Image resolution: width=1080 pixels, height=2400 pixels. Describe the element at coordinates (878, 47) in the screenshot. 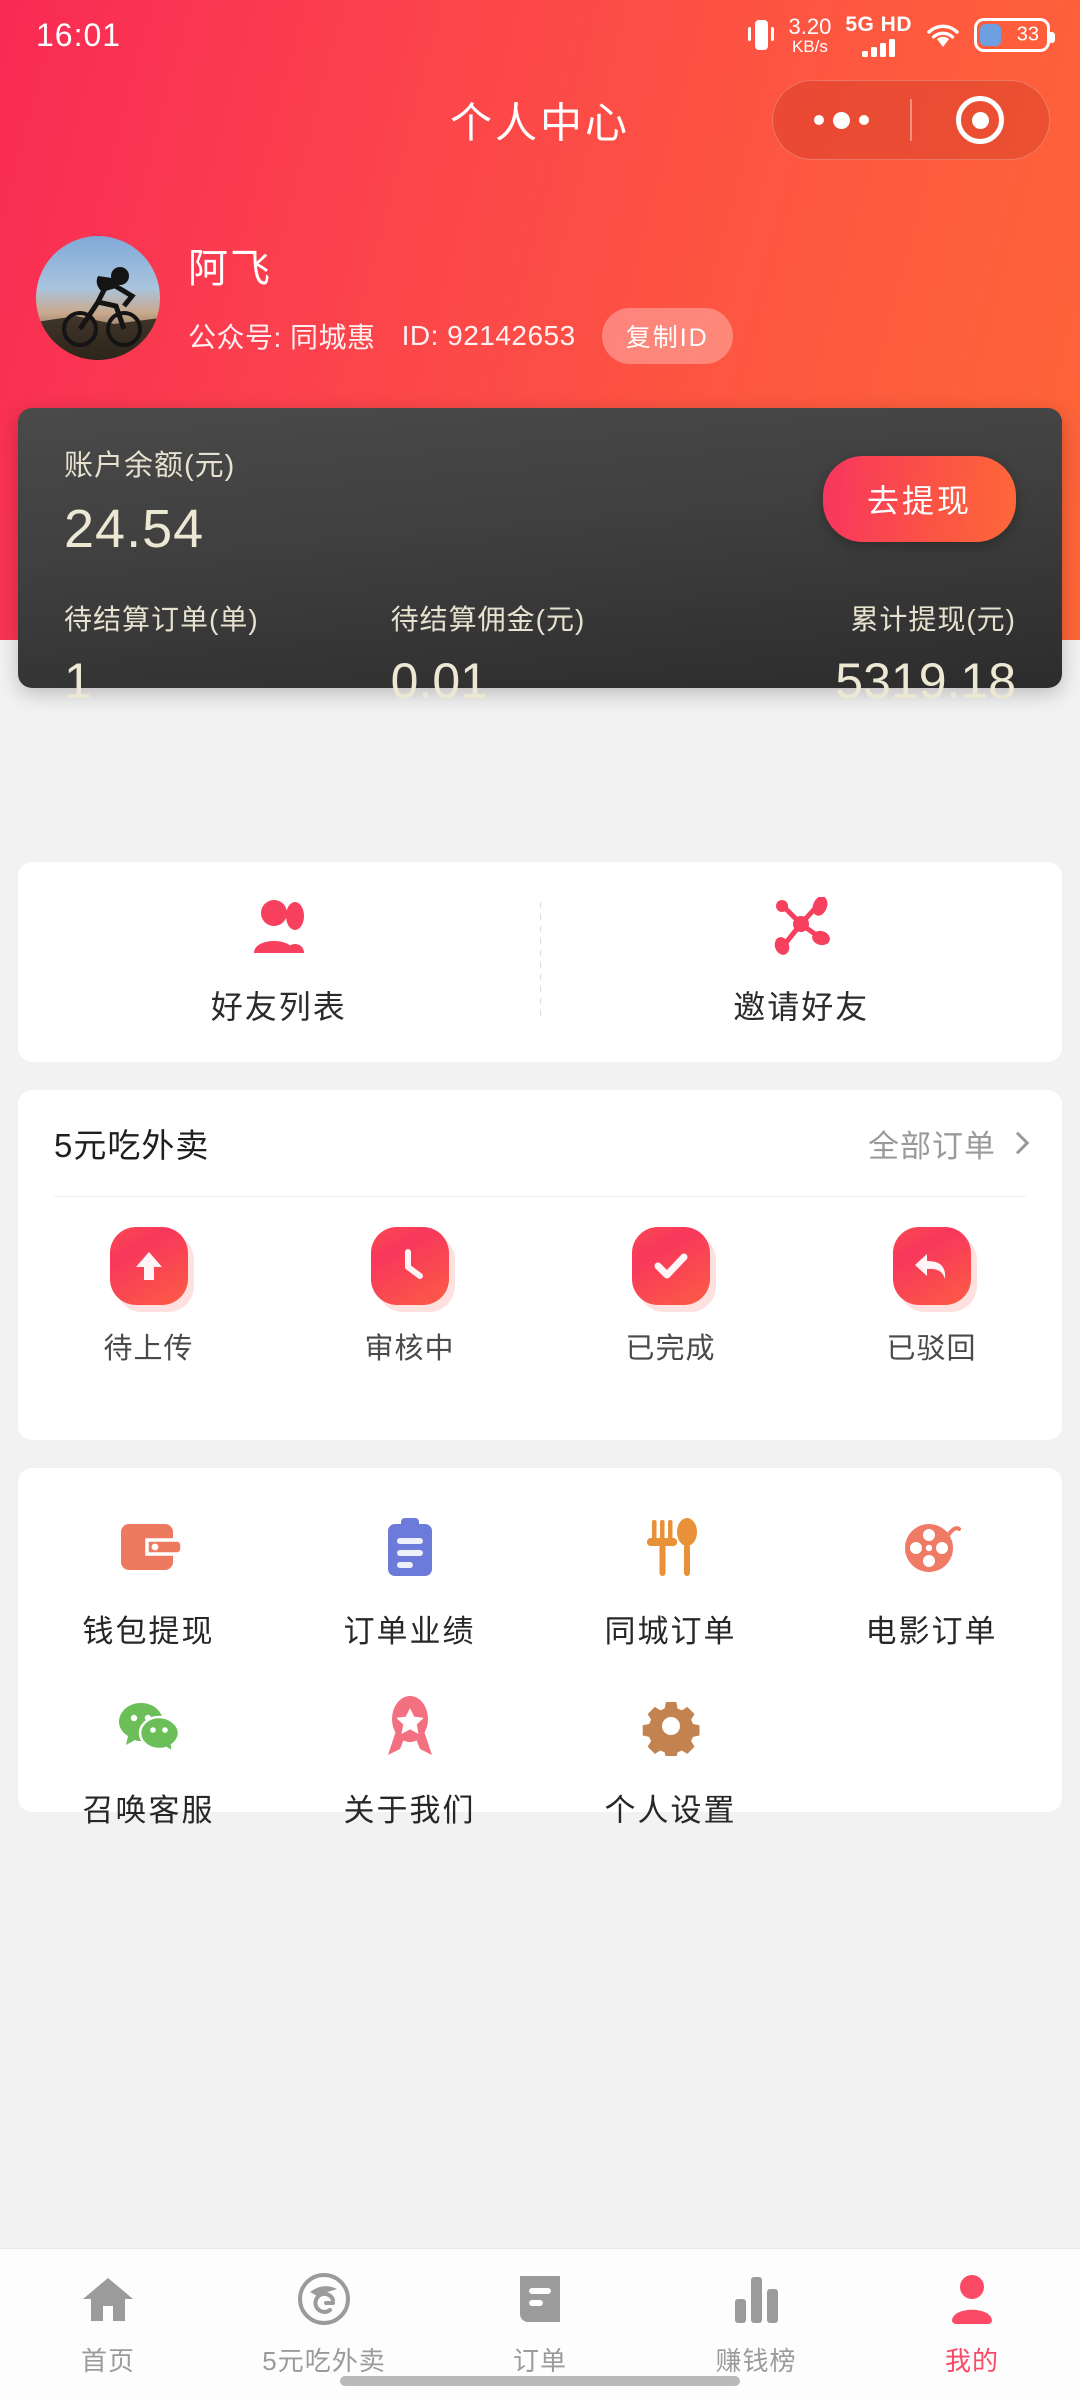

I see `signal-bars-icon` at that location.